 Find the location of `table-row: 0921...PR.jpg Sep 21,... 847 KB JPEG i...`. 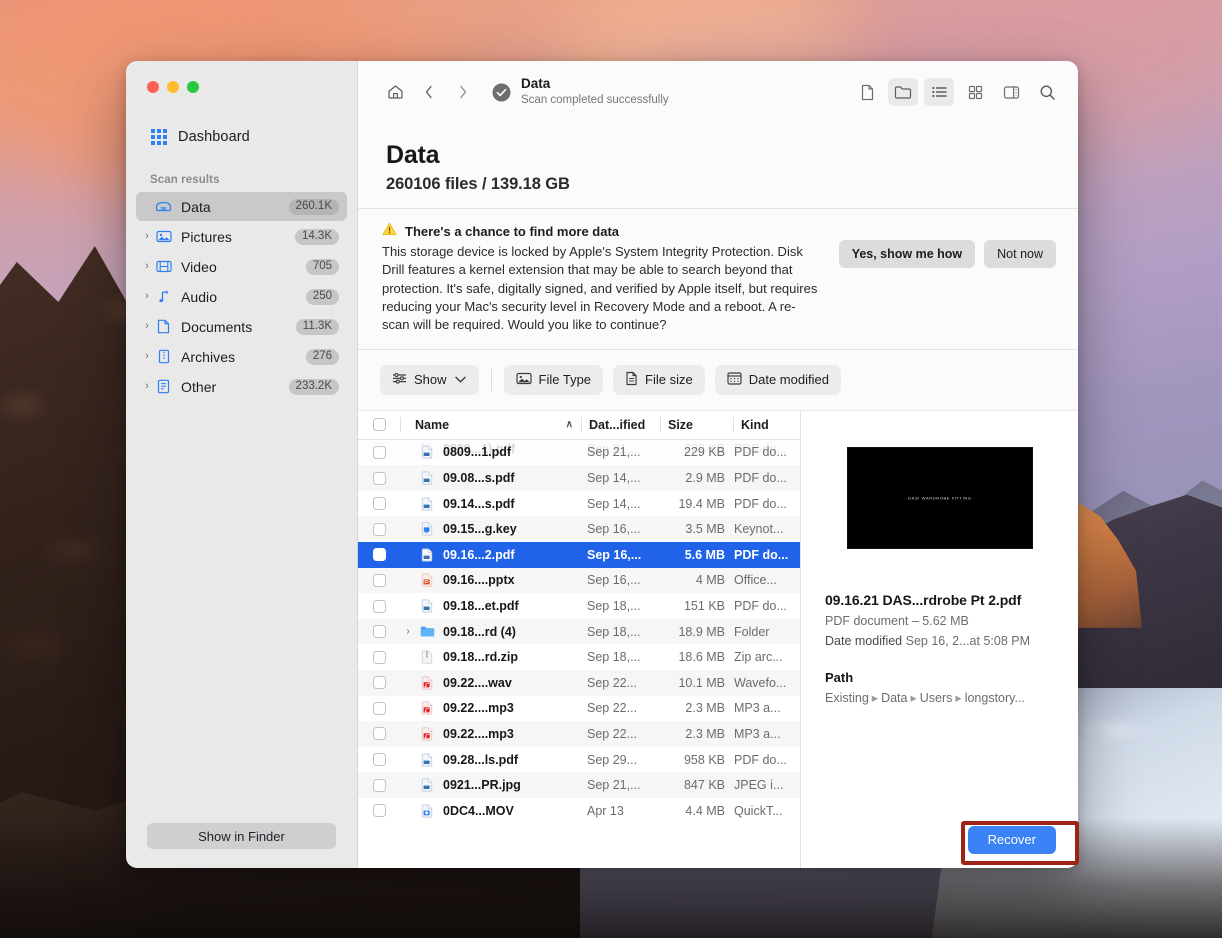

table-row: 0921...PR.jpg Sep 21,... 847 KB JPEG i... is located at coordinates (579, 785).